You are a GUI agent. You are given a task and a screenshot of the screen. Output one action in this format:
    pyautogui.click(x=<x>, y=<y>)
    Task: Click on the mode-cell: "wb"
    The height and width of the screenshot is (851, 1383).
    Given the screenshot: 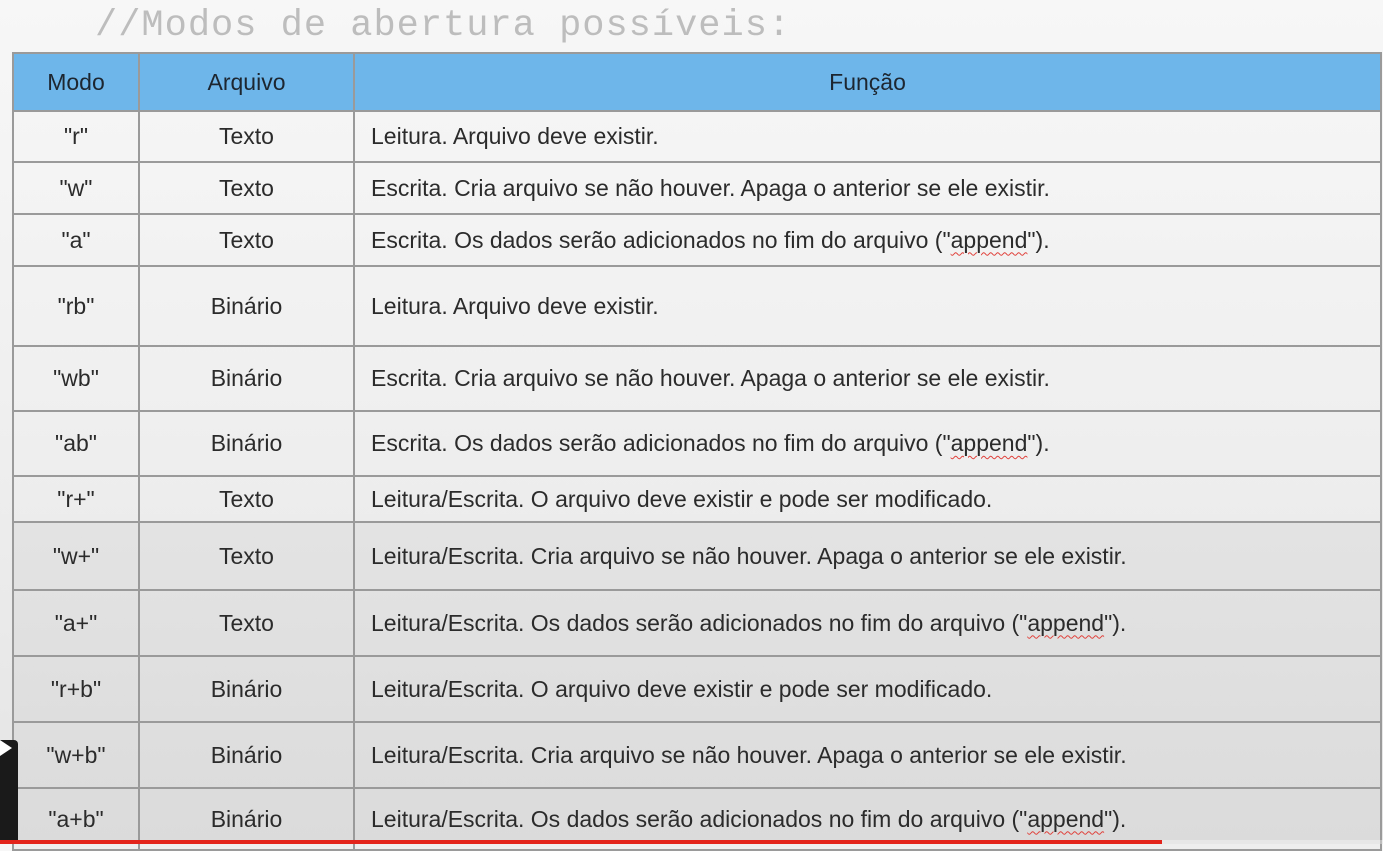 What is the action you would take?
    pyautogui.click(x=76, y=378)
    